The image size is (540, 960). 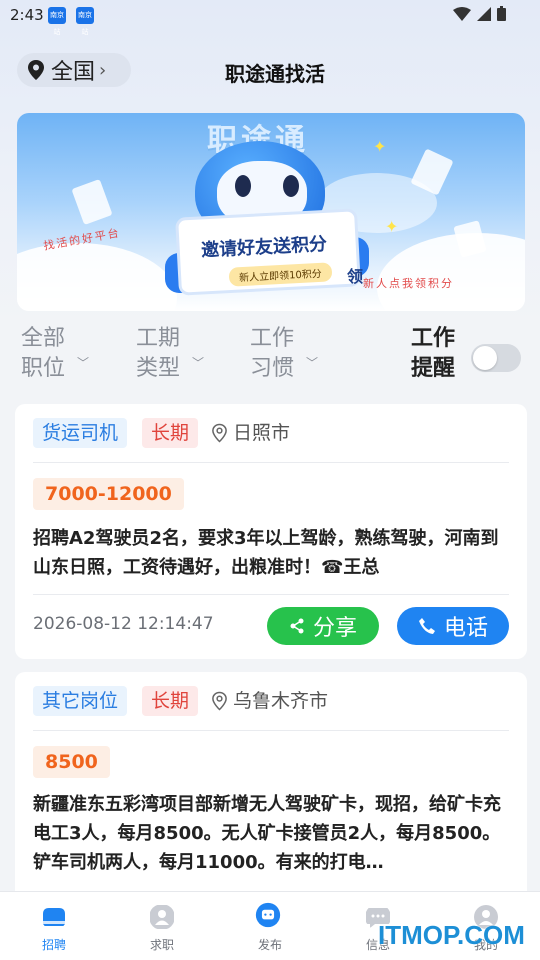 I want to click on publish-icon, so click(x=268, y=915).